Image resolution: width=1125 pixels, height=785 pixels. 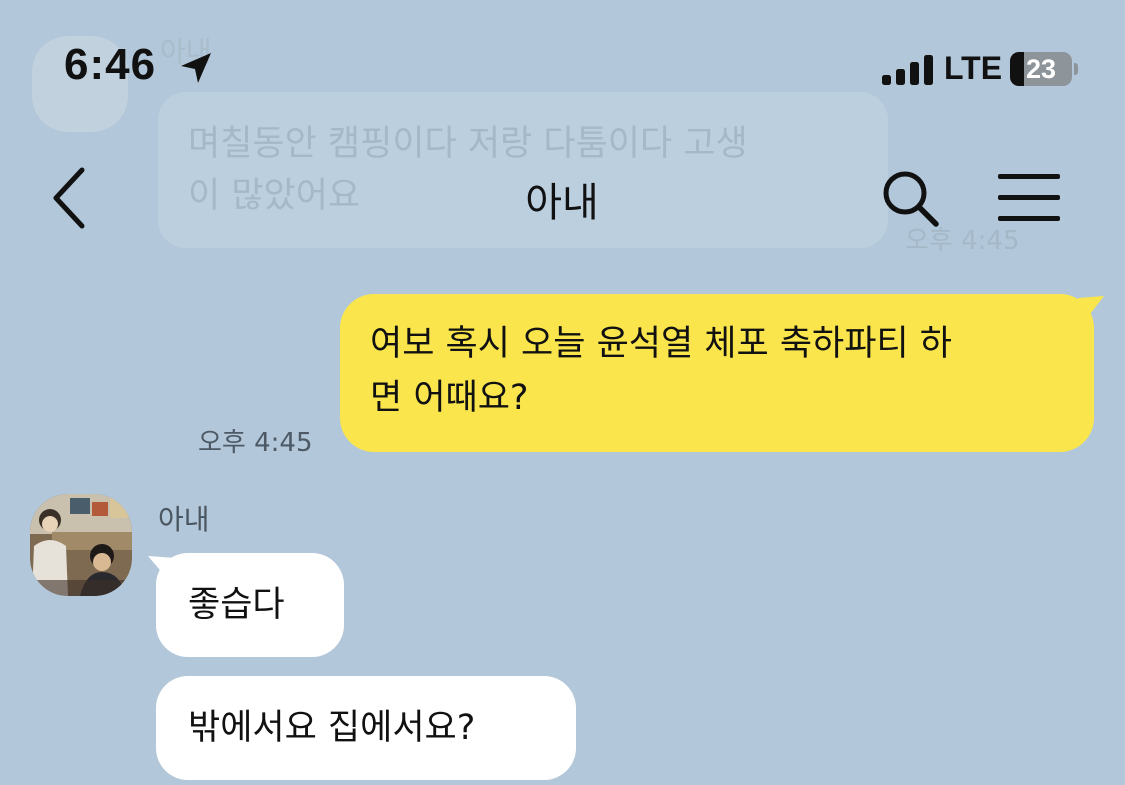 What do you see at coordinates (81, 545) in the screenshot?
I see `profile-avatar` at bounding box center [81, 545].